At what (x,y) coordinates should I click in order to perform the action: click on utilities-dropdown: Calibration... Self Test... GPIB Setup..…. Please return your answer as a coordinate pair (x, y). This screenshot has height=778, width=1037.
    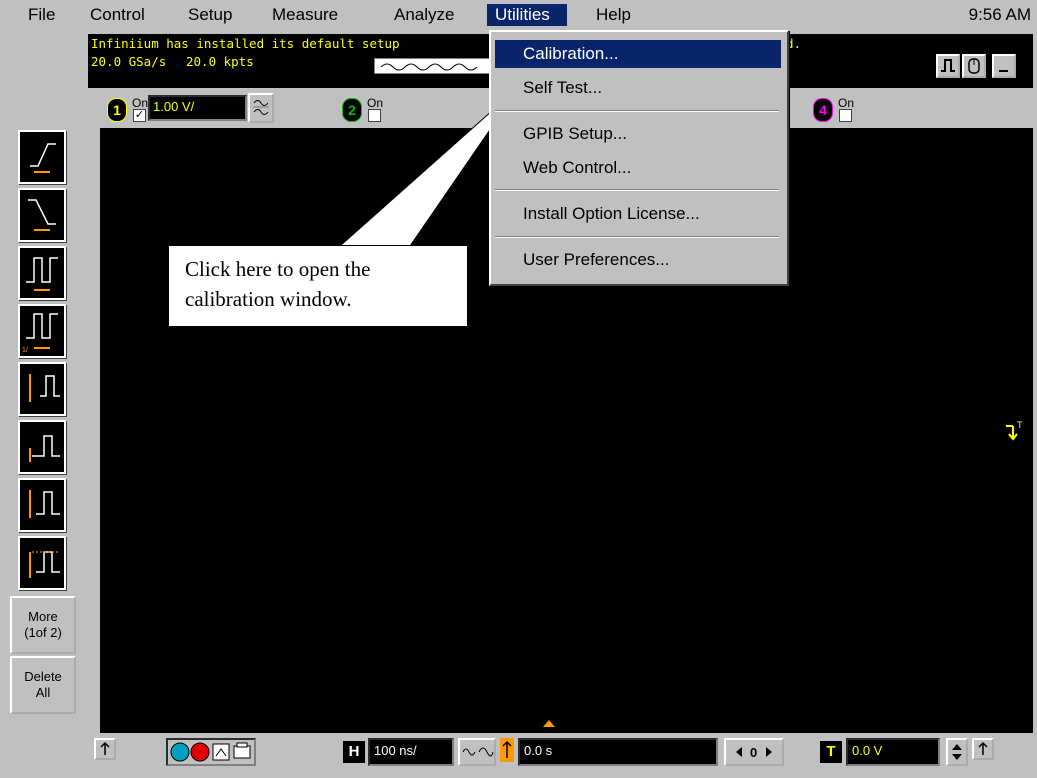
    Looking at the image, I should click on (639, 158).